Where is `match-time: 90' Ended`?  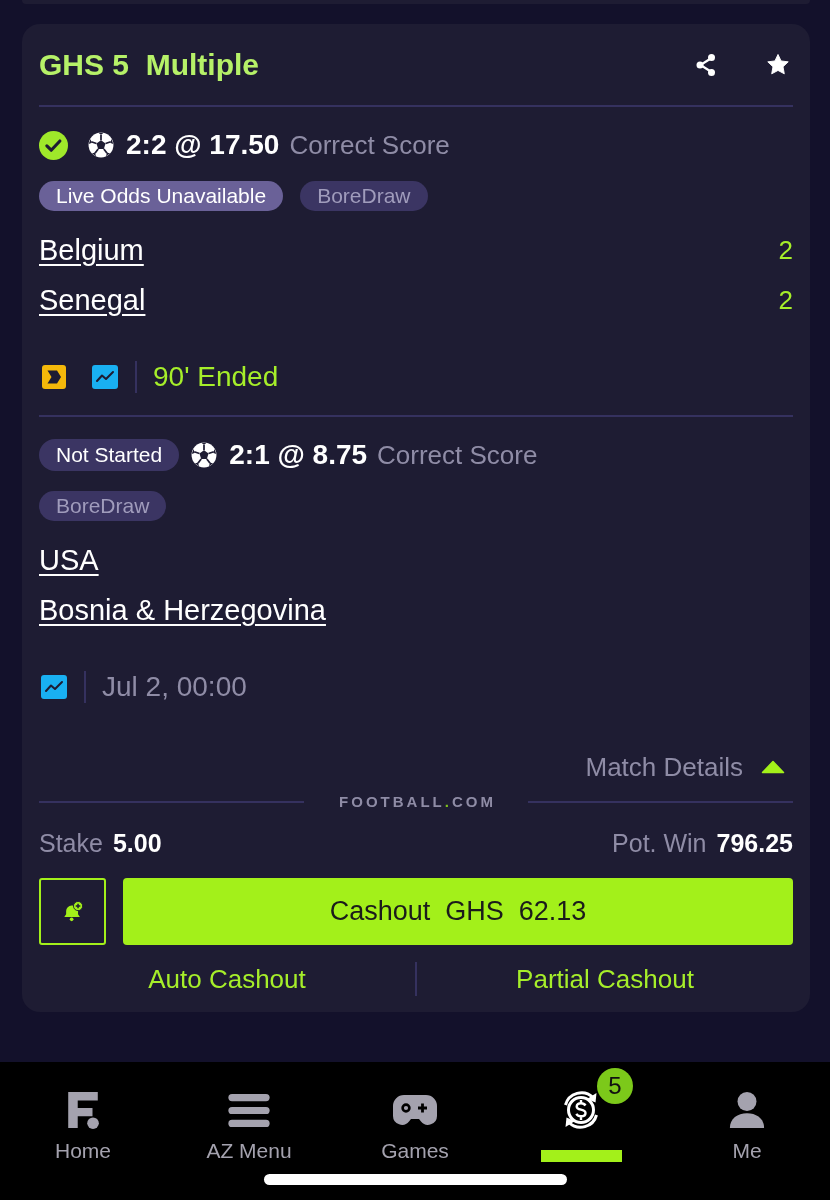 match-time: 90' Ended is located at coordinates (216, 377).